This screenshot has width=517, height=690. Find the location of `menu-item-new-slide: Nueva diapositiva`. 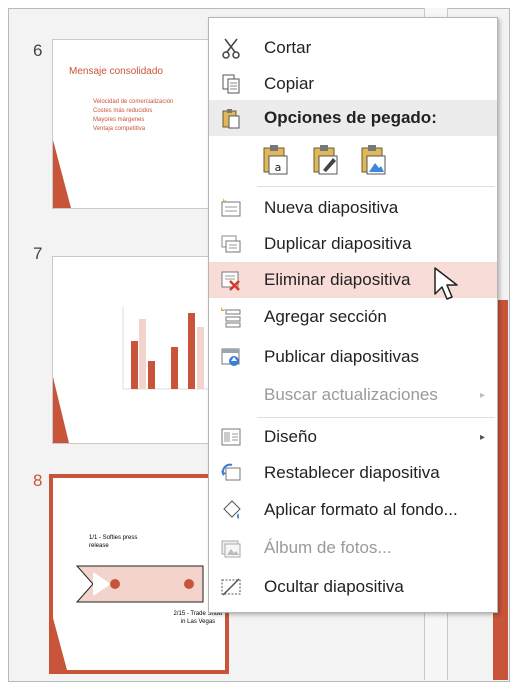

menu-item-new-slide: Nueva diapositiva is located at coordinates (353, 208).